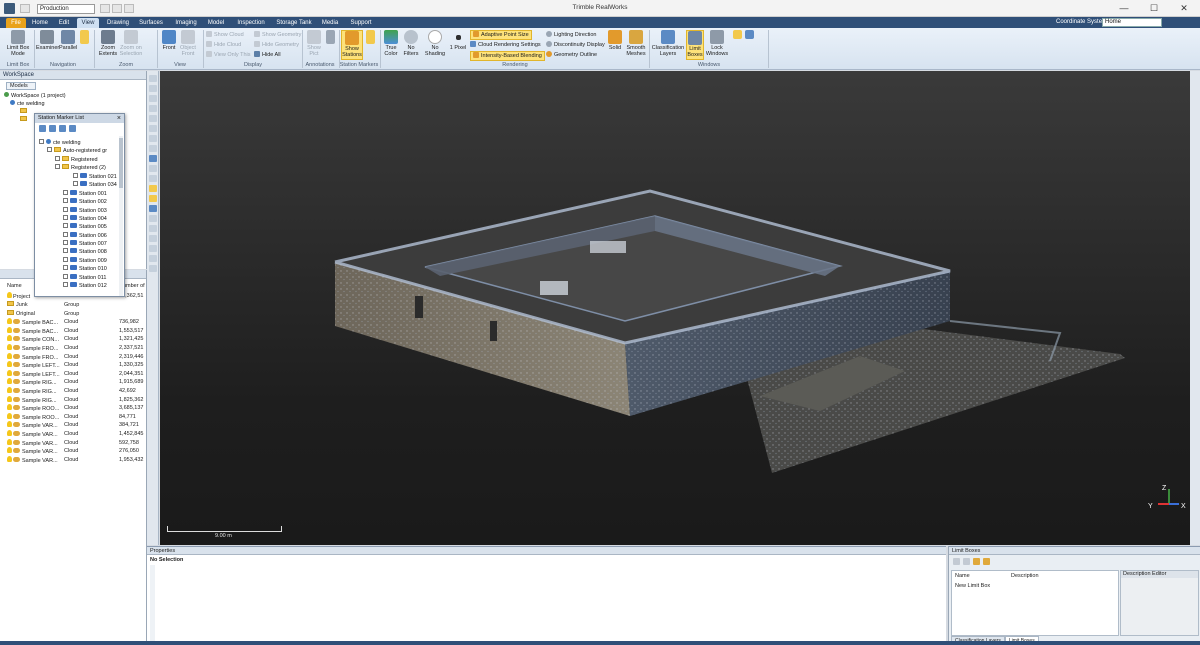 The width and height of the screenshot is (1200, 645). What do you see at coordinates (72, 339) in the screenshot?
I see `layer-row: Sample CON... Cloud 1,321,425` at bounding box center [72, 339].